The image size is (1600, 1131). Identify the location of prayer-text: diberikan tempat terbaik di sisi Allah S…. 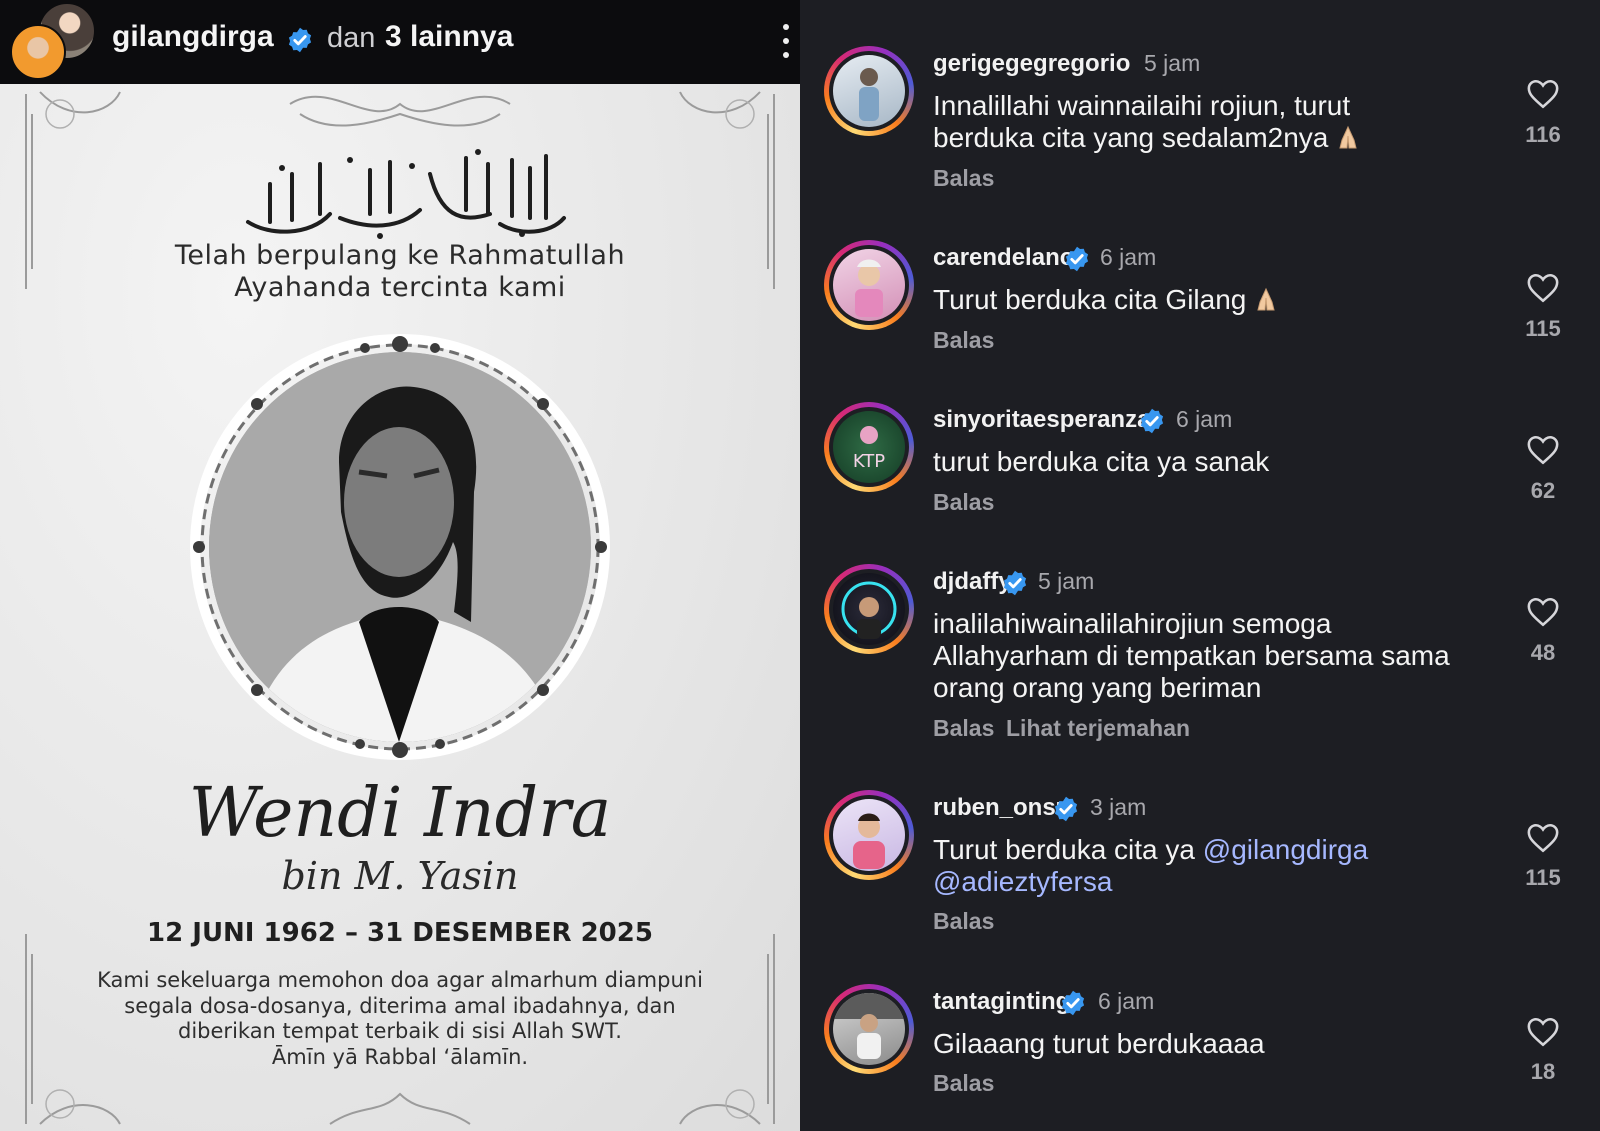
(400, 1031).